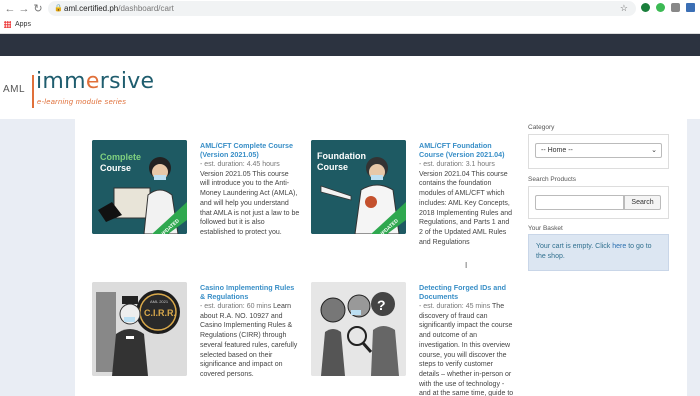  I want to click on course-duration: - est. duration: 45 mins, so click(455, 306).